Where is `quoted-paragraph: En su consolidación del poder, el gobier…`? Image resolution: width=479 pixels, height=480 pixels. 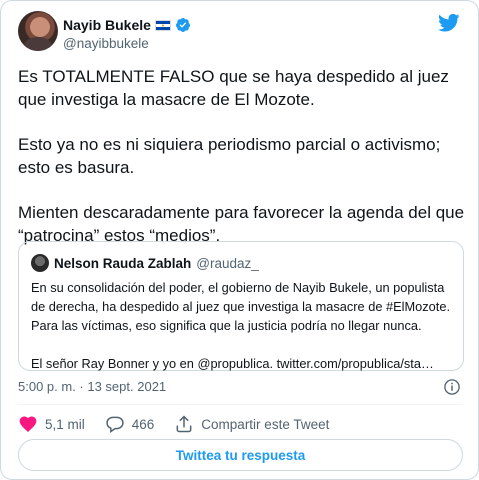
quoted-paragraph: En su consolidación del poder, el gobier… is located at coordinates (241, 306).